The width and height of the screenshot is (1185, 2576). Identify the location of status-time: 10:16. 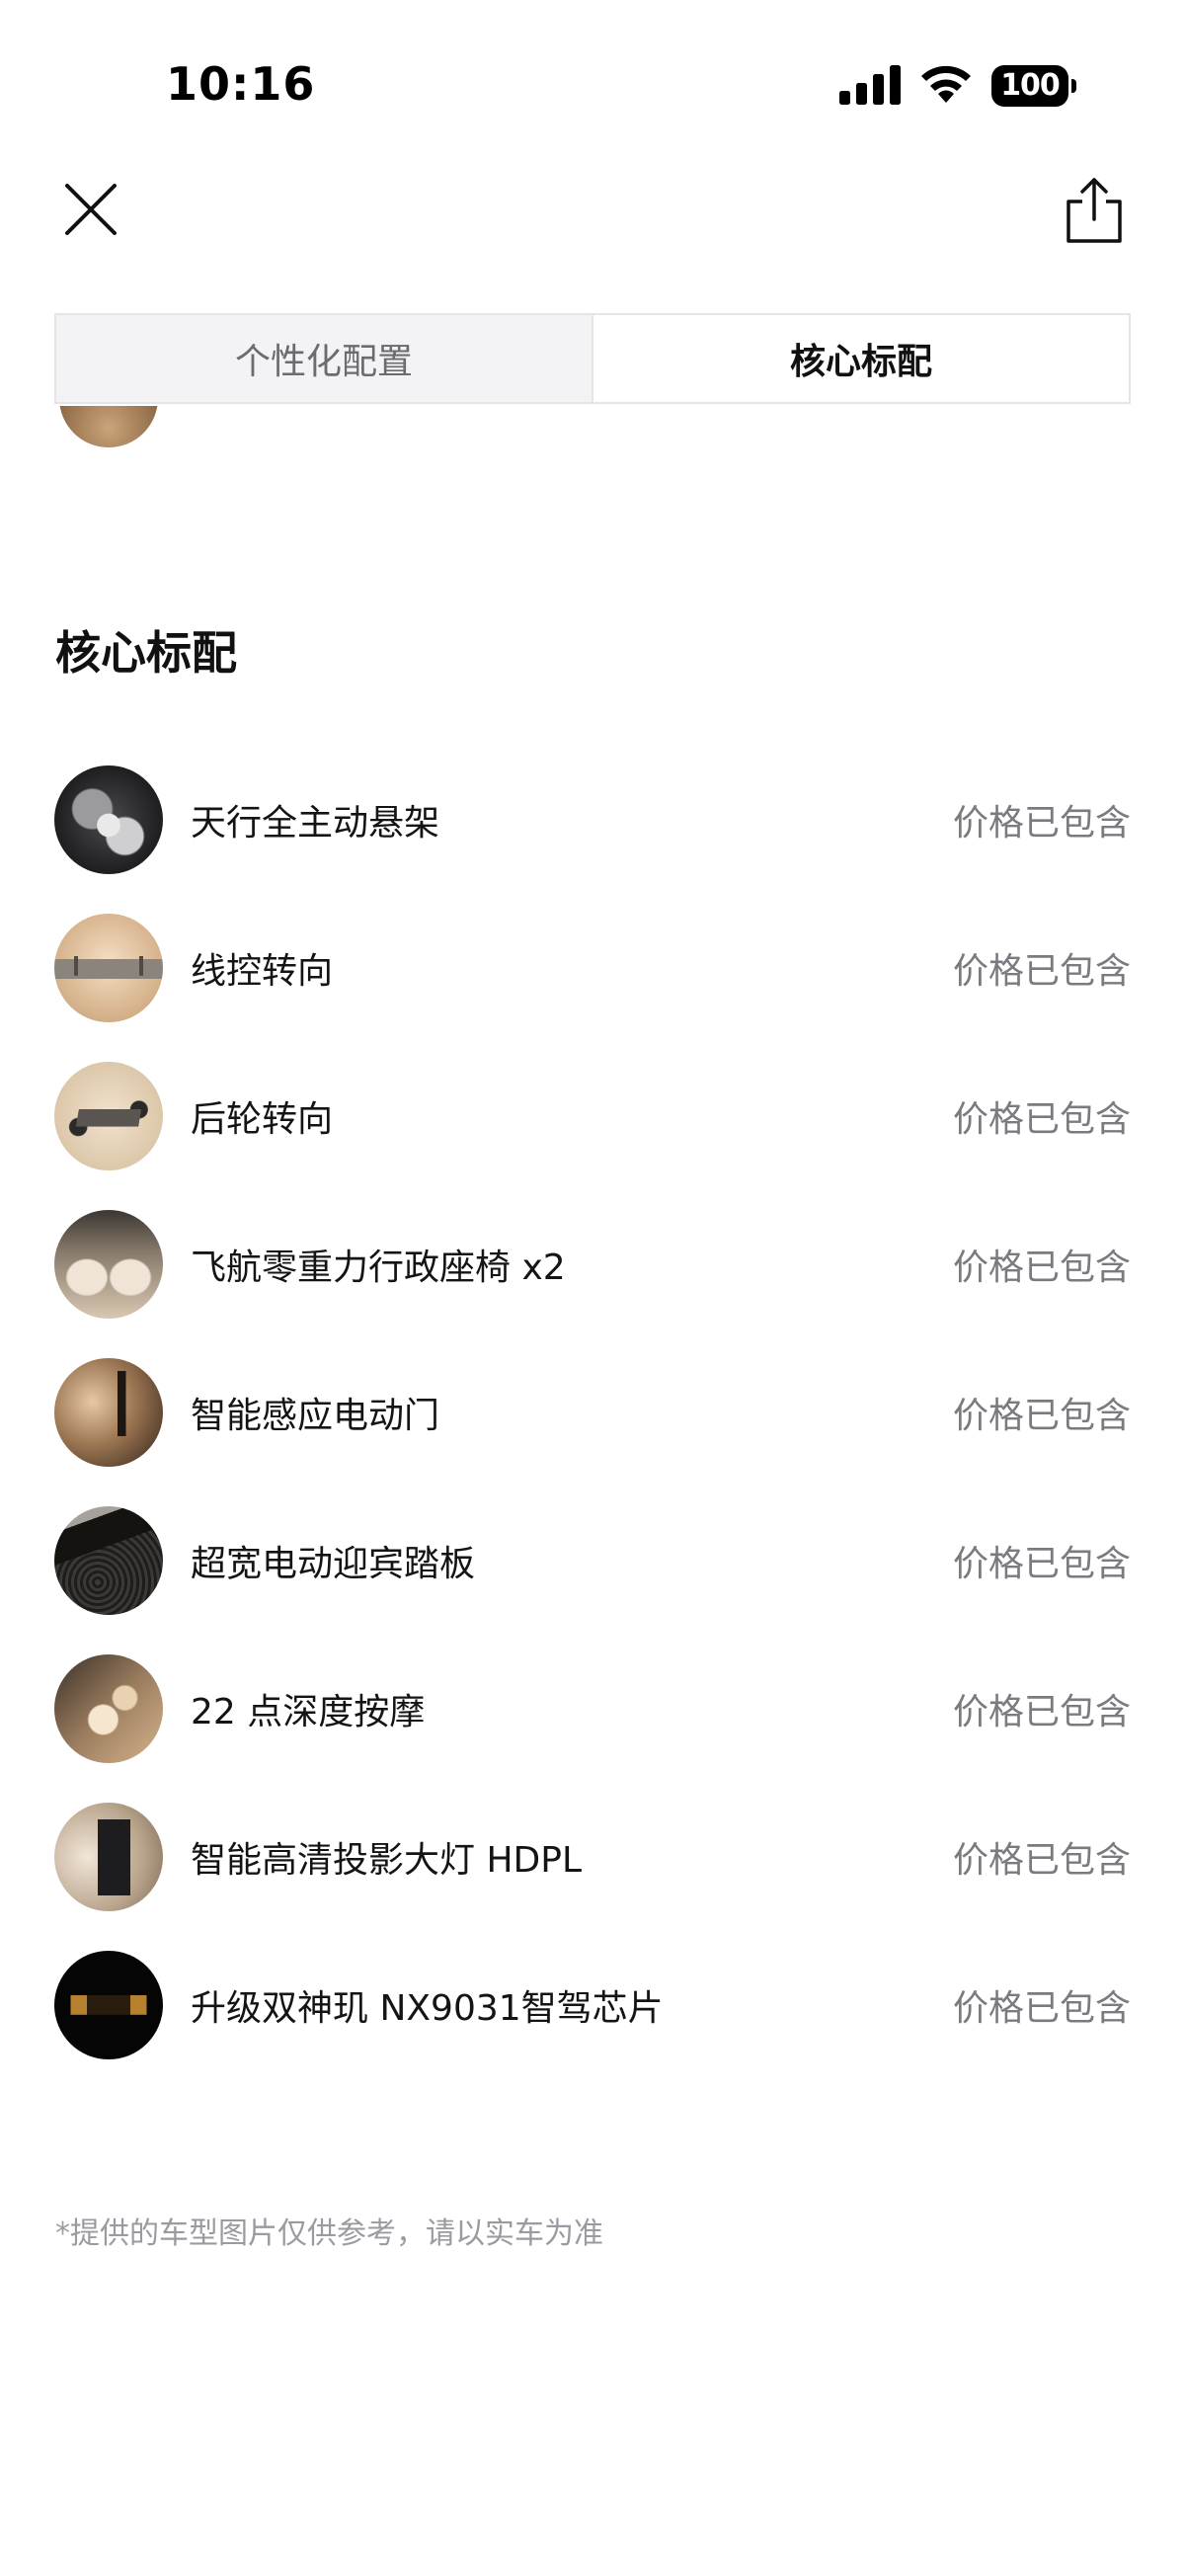
(241, 84).